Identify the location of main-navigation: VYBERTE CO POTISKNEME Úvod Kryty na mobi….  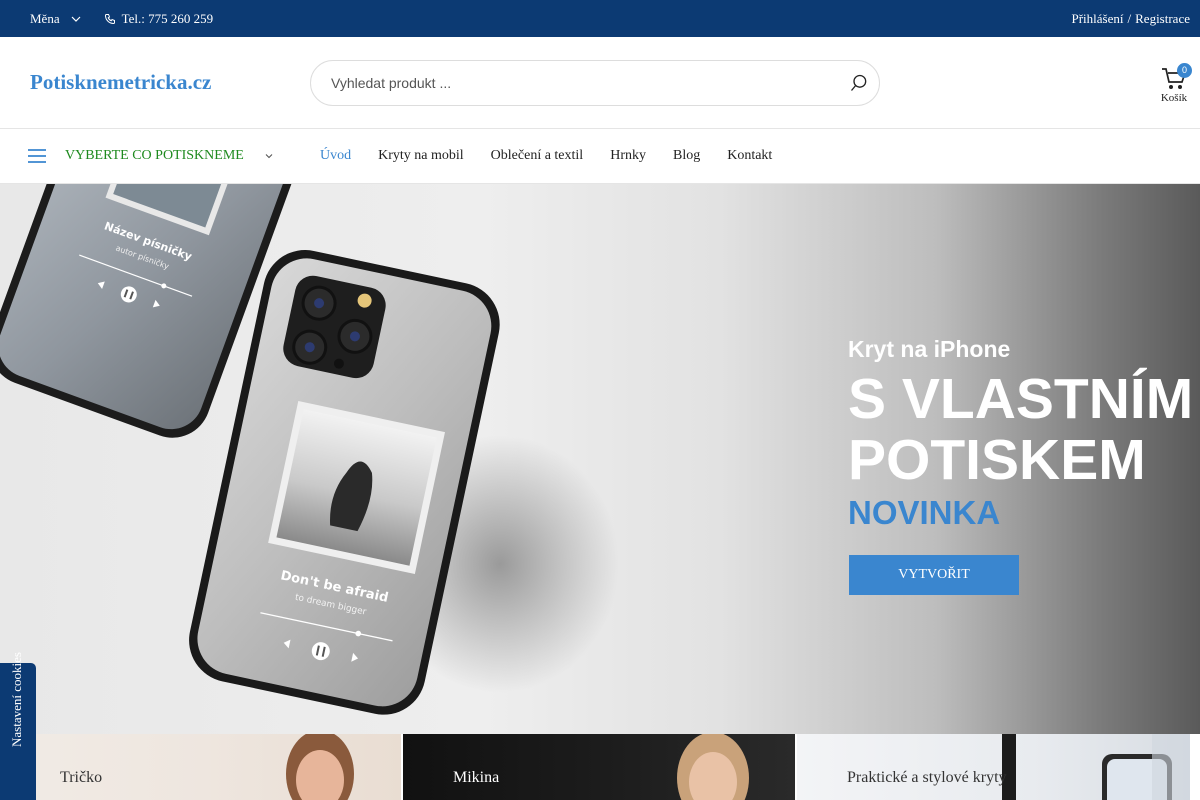
(600, 156).